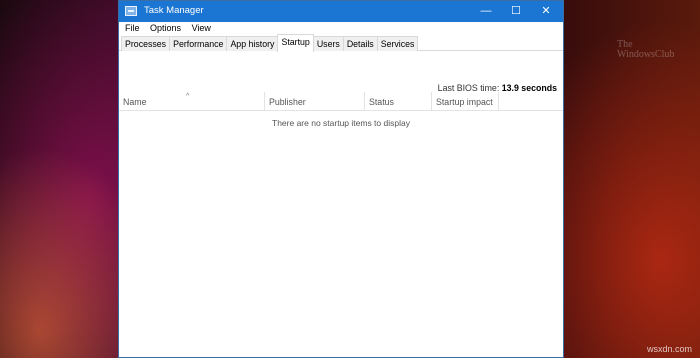 Image resolution: width=700 pixels, height=358 pixels. What do you see at coordinates (646, 49) in the screenshot?
I see `watermark-logo: The WindowsClub` at bounding box center [646, 49].